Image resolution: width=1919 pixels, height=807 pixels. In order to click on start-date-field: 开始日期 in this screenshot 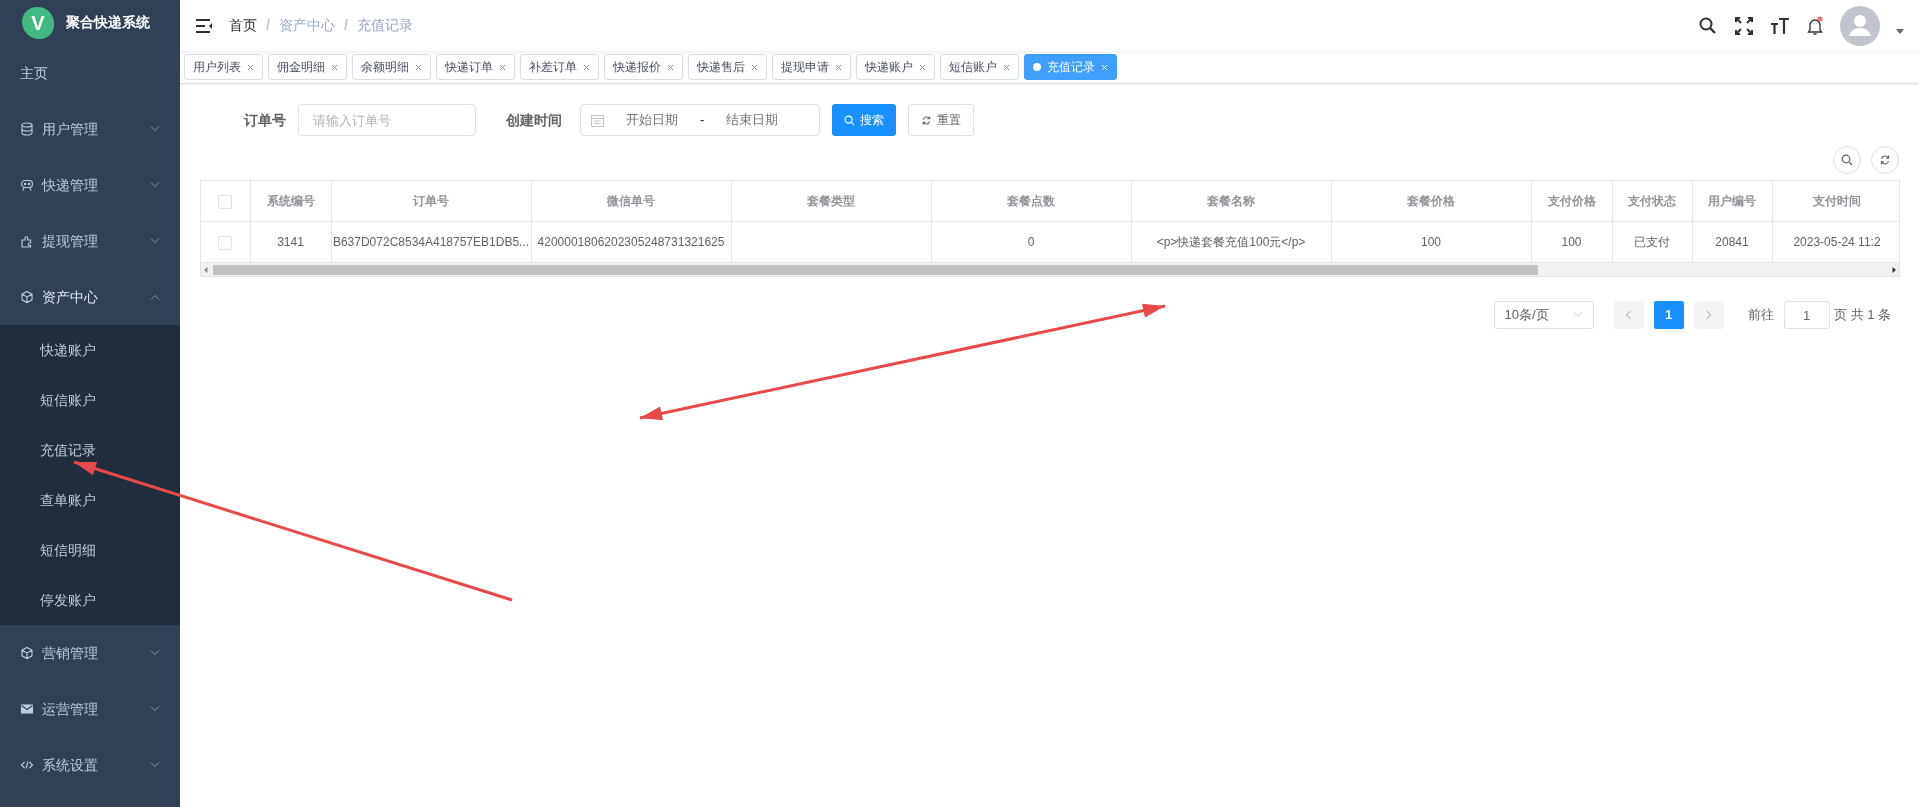, I will do `click(652, 120)`.